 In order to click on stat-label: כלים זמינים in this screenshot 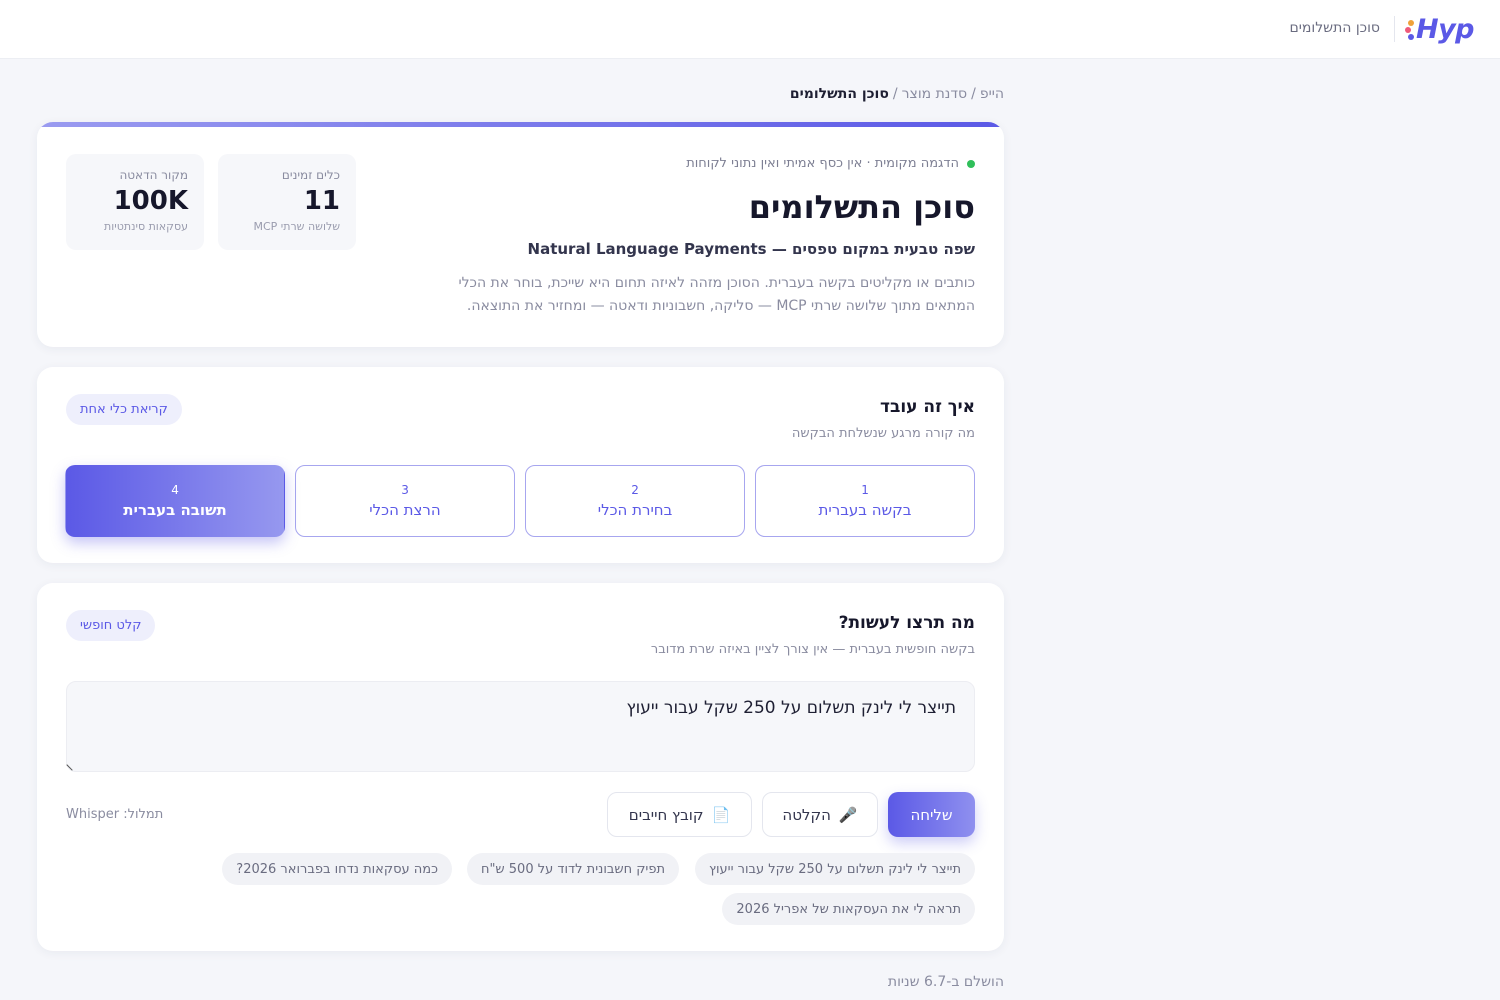, I will do `click(310, 175)`.